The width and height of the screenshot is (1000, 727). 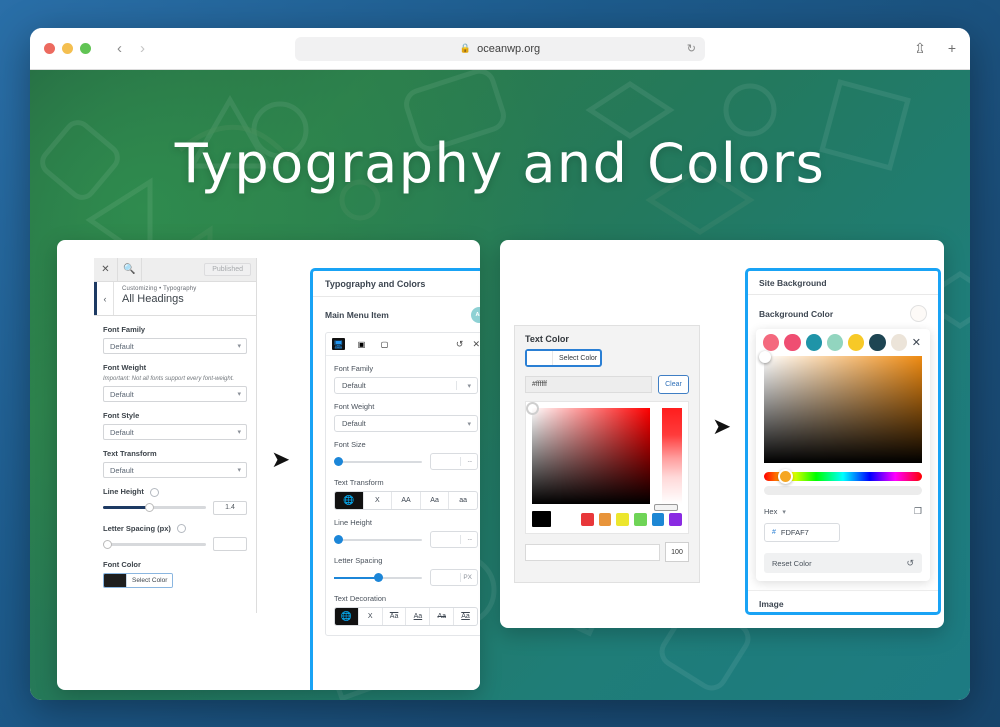 What do you see at coordinates (463, 500) in the screenshot?
I see `tt-option-lowercase: aa` at bounding box center [463, 500].